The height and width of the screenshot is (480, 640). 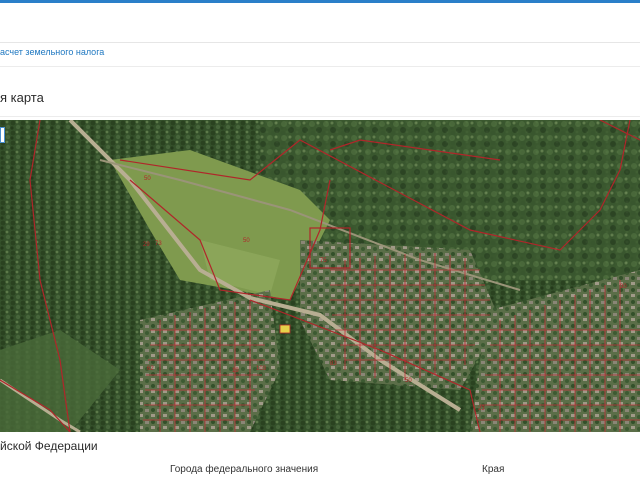 What do you see at coordinates (150, 369) in the screenshot?
I see `plot-label: 62` at bounding box center [150, 369].